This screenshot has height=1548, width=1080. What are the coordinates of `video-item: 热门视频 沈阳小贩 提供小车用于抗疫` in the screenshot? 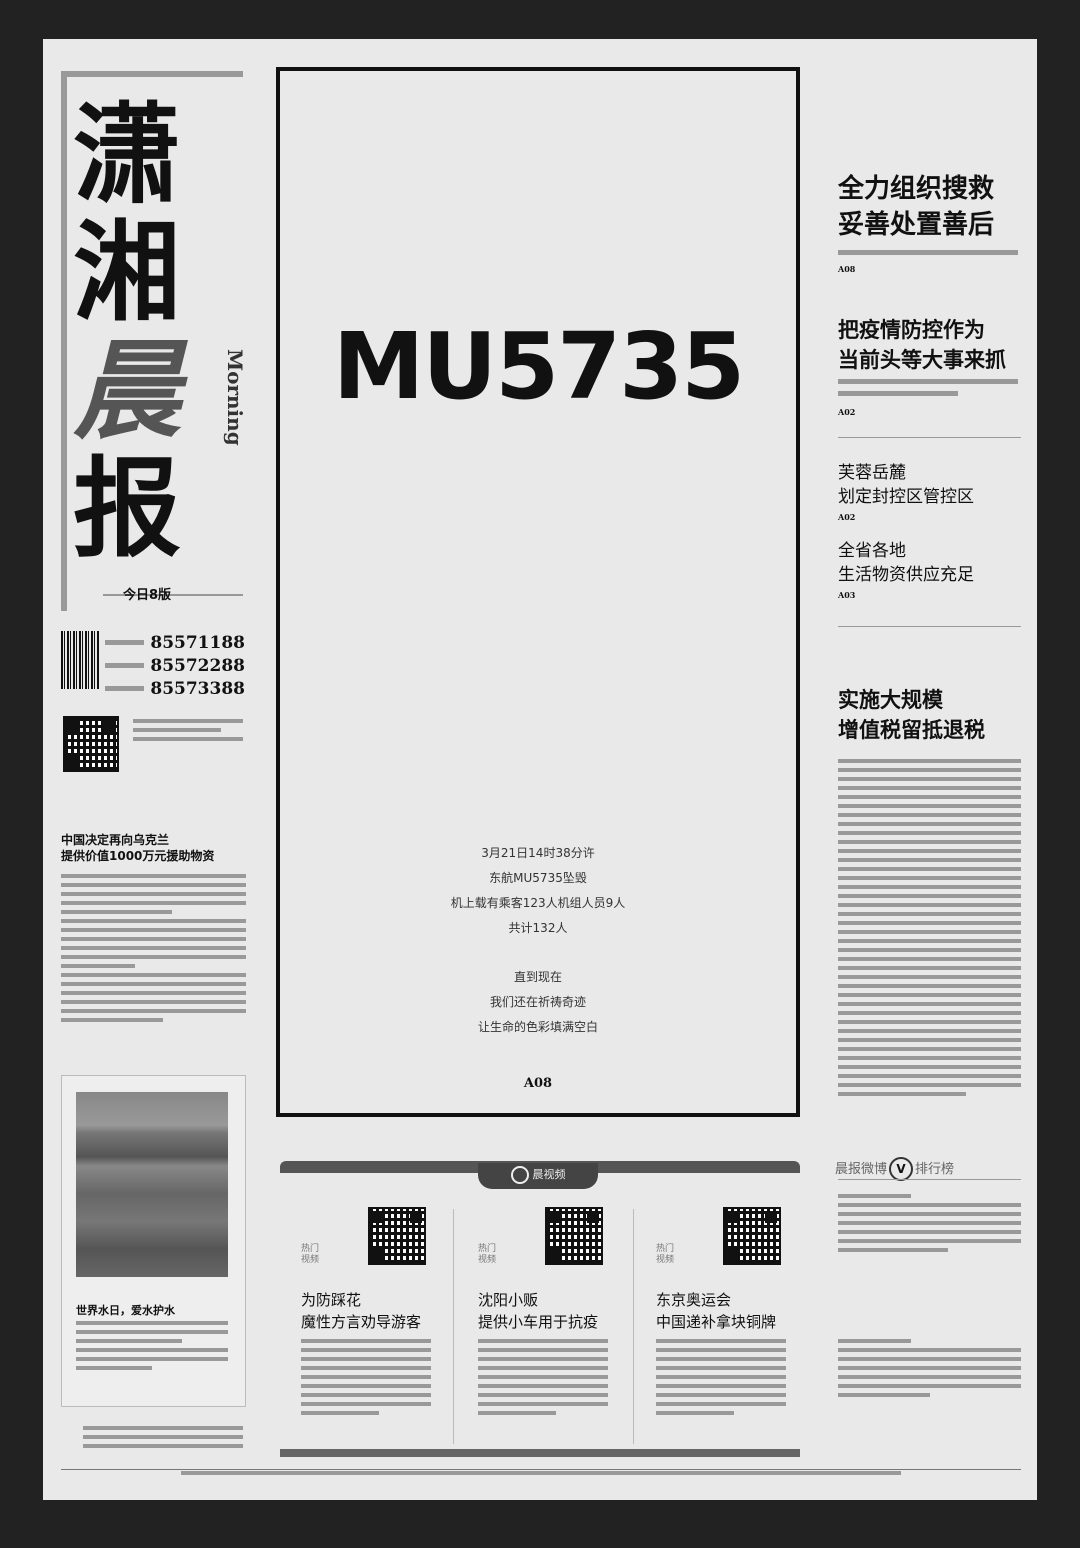 It's located at (542, 1316).